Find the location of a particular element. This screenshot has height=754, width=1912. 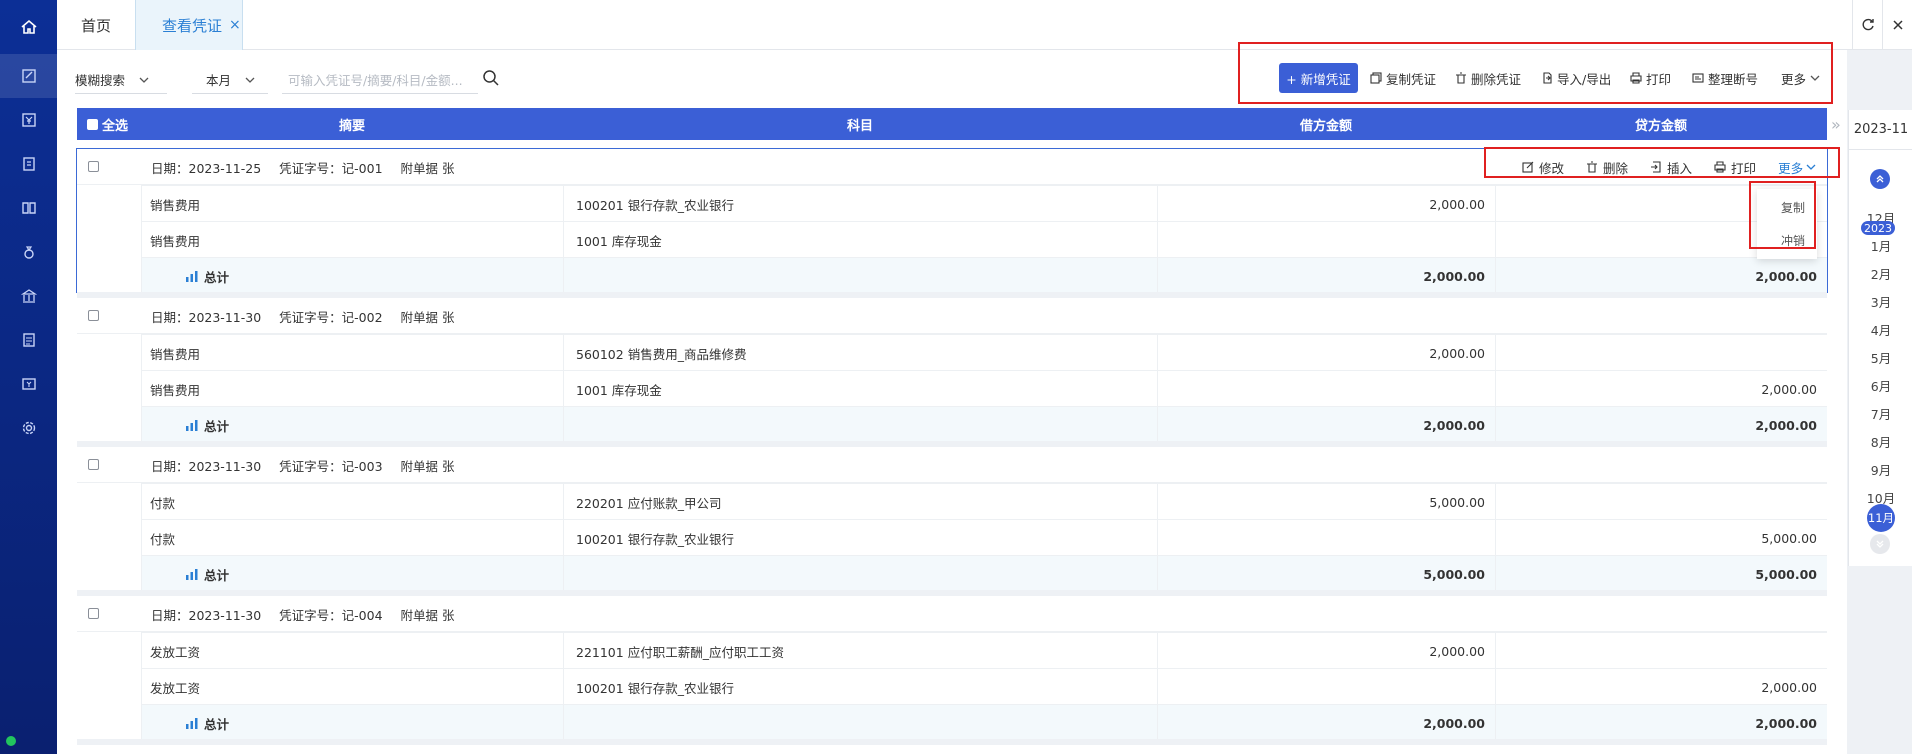

refresh-button is located at coordinates (1867, 25).